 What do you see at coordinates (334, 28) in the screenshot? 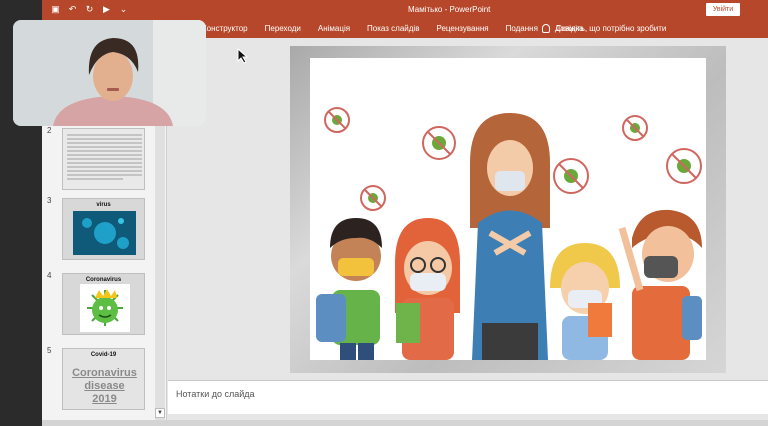
I see `tab-animations: Анімація` at bounding box center [334, 28].